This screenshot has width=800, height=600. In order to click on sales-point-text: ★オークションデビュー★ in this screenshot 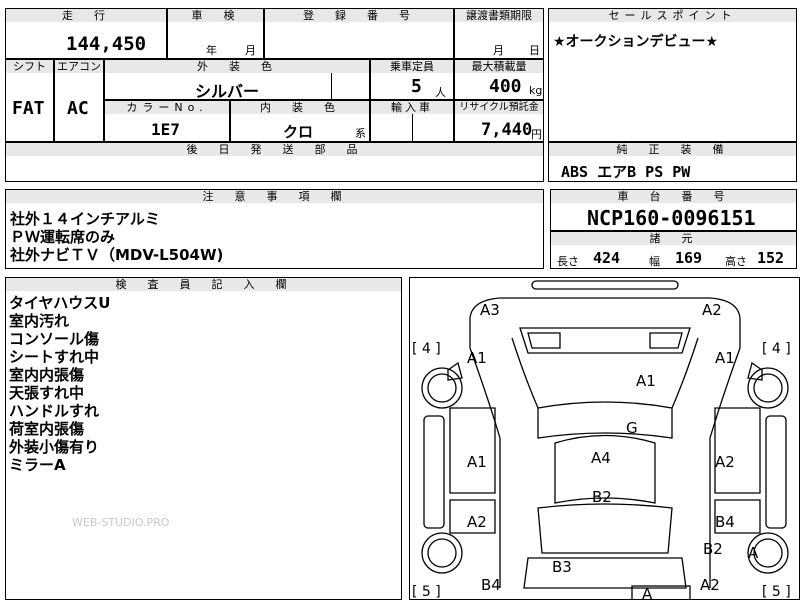, I will do `click(636, 42)`.